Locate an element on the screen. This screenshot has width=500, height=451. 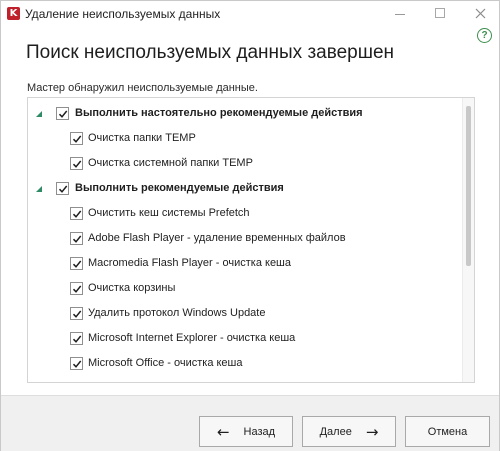
wizard-description: Мастер обнаружил неиспользуемые данные. is located at coordinates (142, 88).